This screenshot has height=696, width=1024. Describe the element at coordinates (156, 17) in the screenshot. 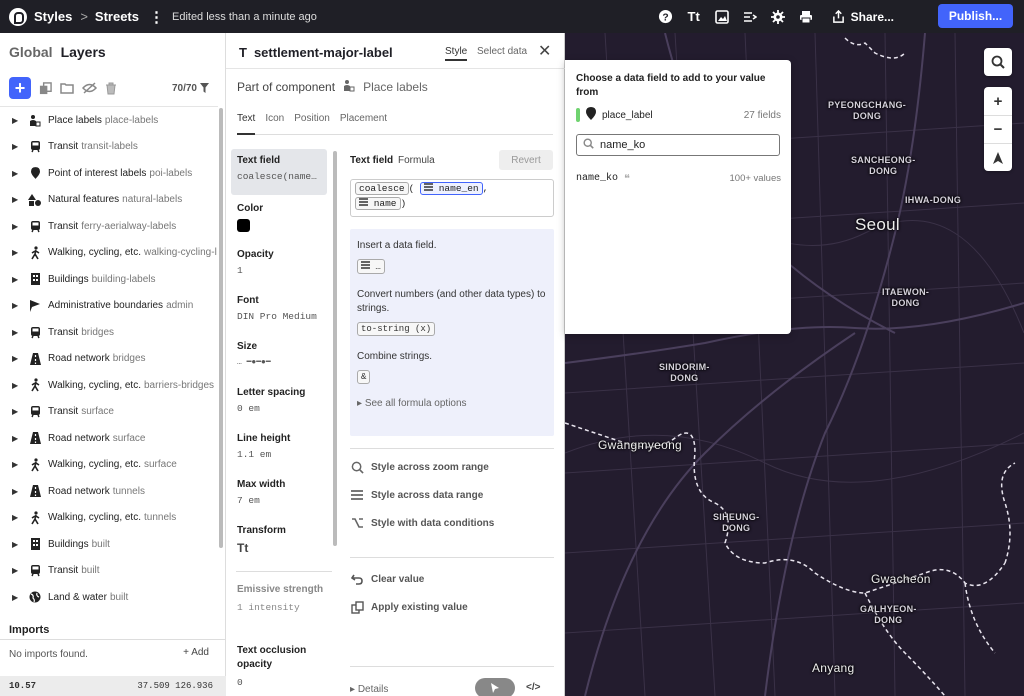

I see `more-menu-icon: ⋮` at that location.